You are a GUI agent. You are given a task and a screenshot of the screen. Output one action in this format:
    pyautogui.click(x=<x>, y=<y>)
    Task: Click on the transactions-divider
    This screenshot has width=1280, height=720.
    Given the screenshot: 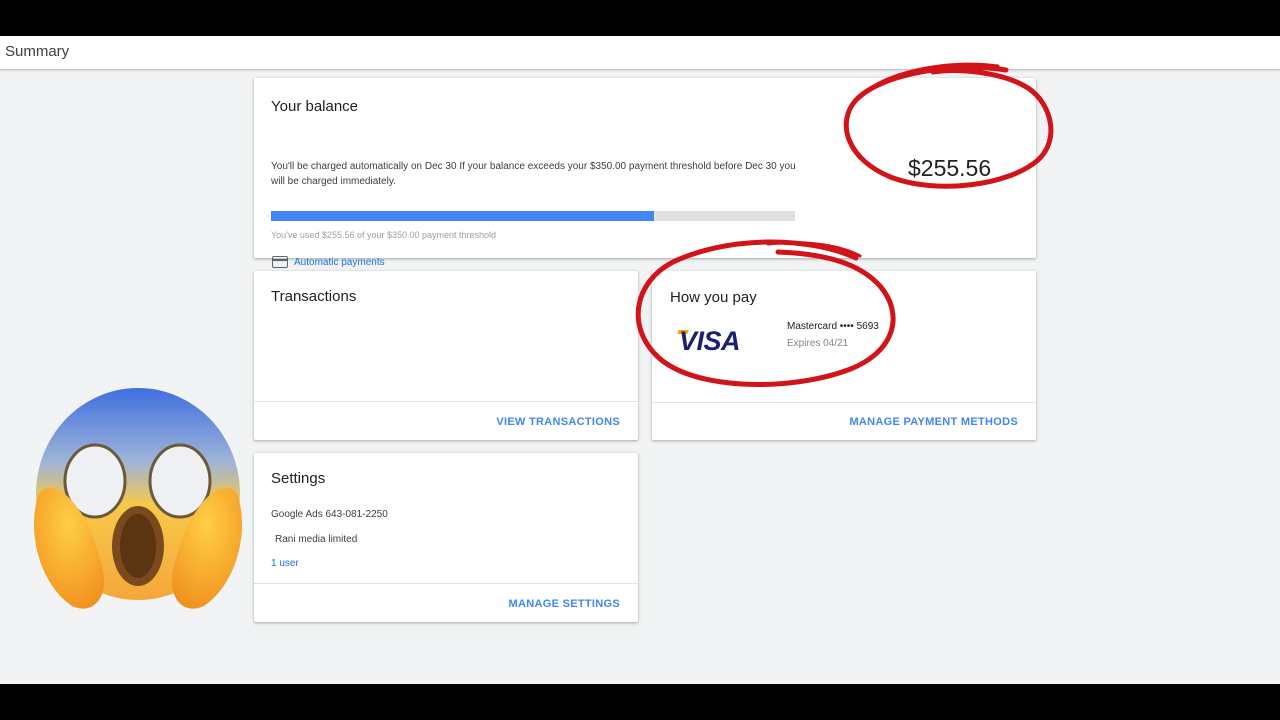 What is the action you would take?
    pyautogui.click(x=446, y=401)
    